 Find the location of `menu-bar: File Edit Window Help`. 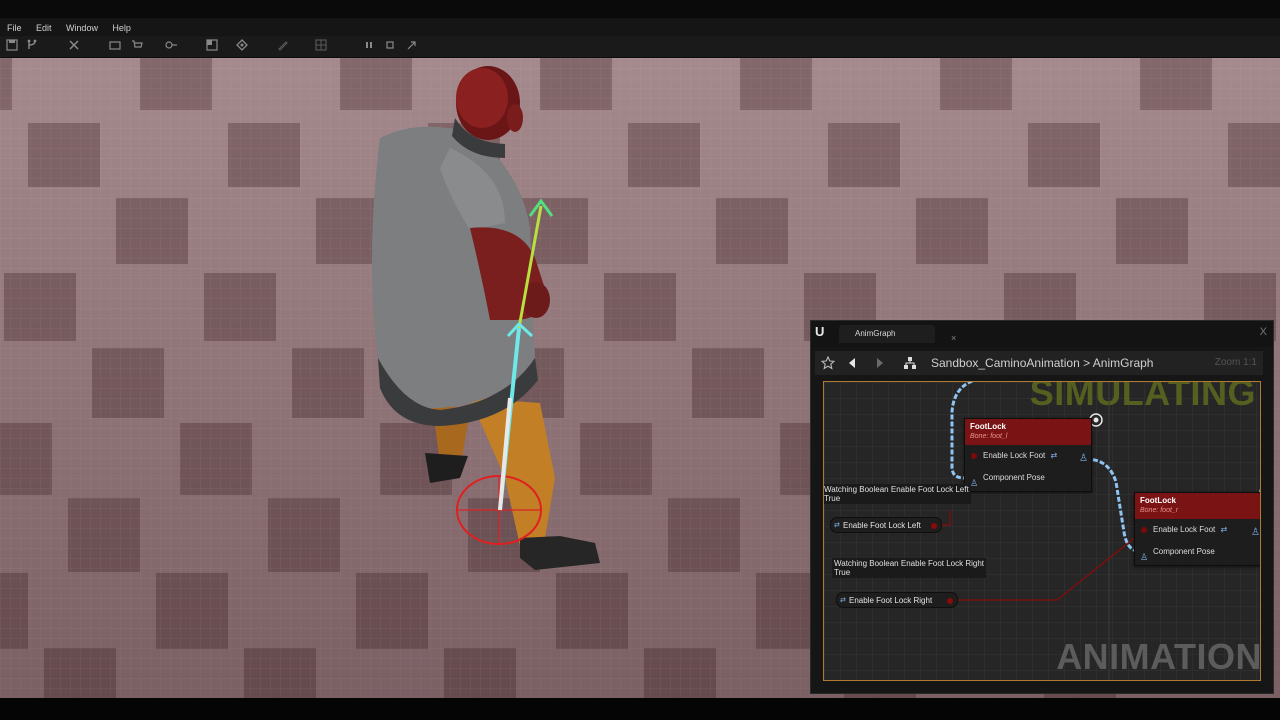

menu-bar: File Edit Window Help is located at coordinates (640, 27).